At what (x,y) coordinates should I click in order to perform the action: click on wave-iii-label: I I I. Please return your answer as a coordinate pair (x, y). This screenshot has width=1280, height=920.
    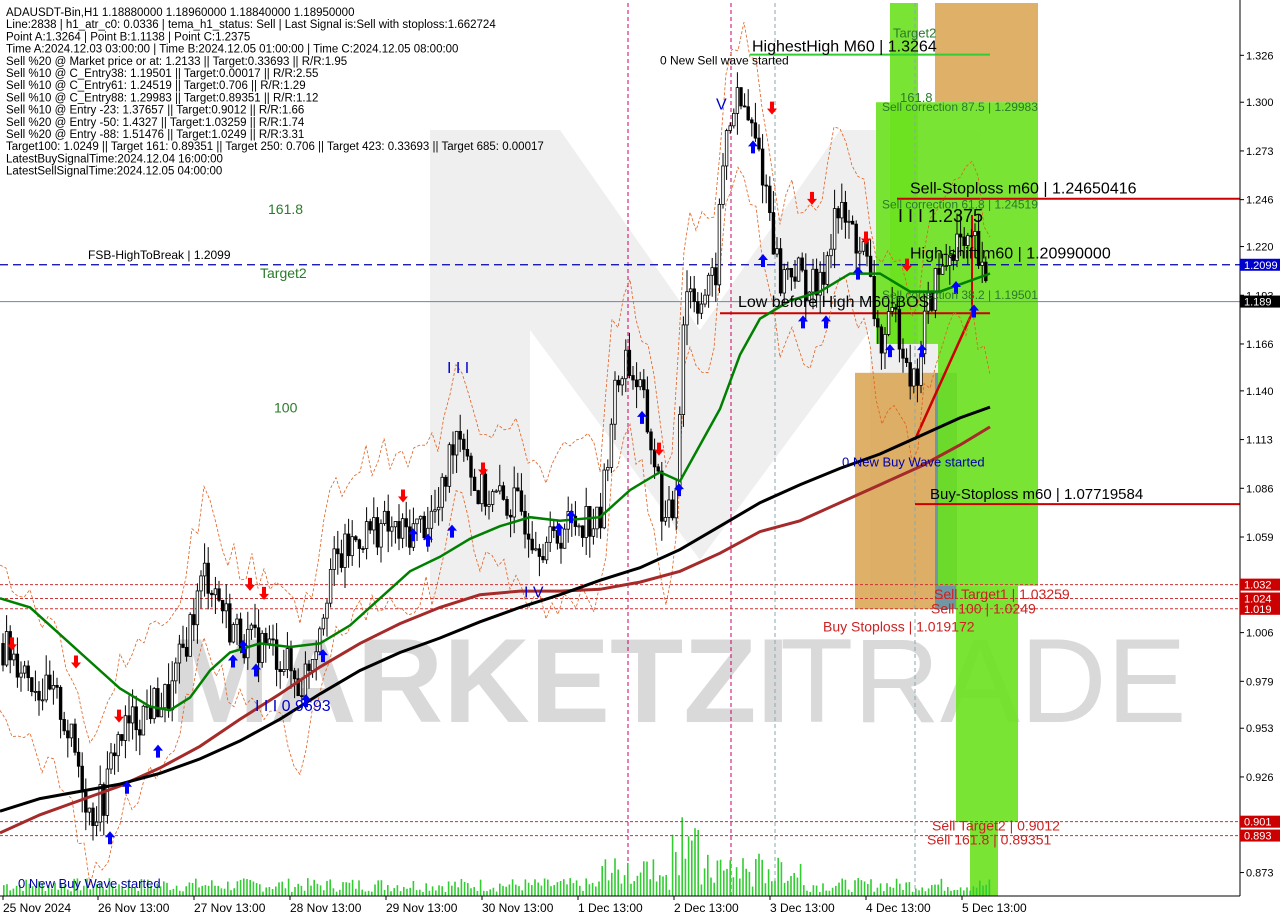
    Looking at the image, I should click on (458, 368).